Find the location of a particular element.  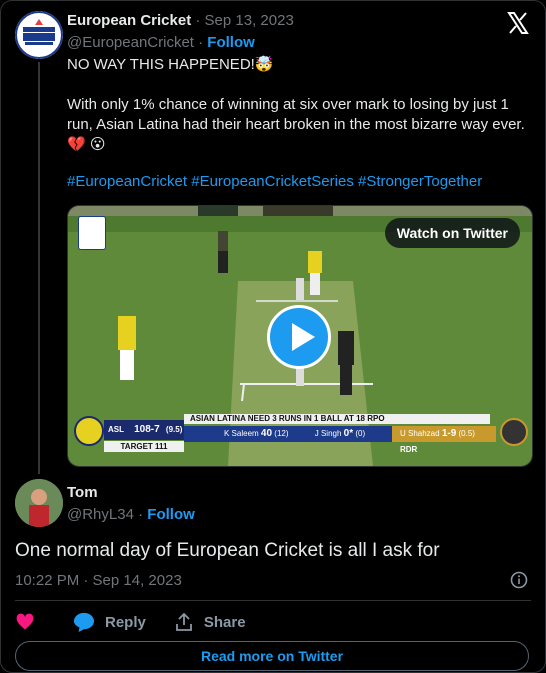

reply-label: Reply is located at coordinates (125, 622).